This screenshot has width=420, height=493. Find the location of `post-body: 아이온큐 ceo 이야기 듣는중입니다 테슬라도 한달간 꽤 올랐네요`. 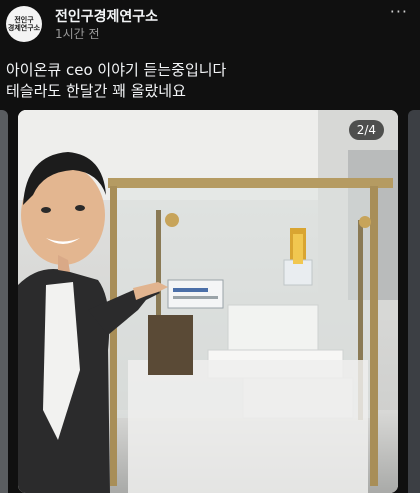

post-body: 아이온큐 ceo 이야기 듣는중입니다 테슬라도 한달간 꽤 올랐네요 is located at coordinates (206, 81).